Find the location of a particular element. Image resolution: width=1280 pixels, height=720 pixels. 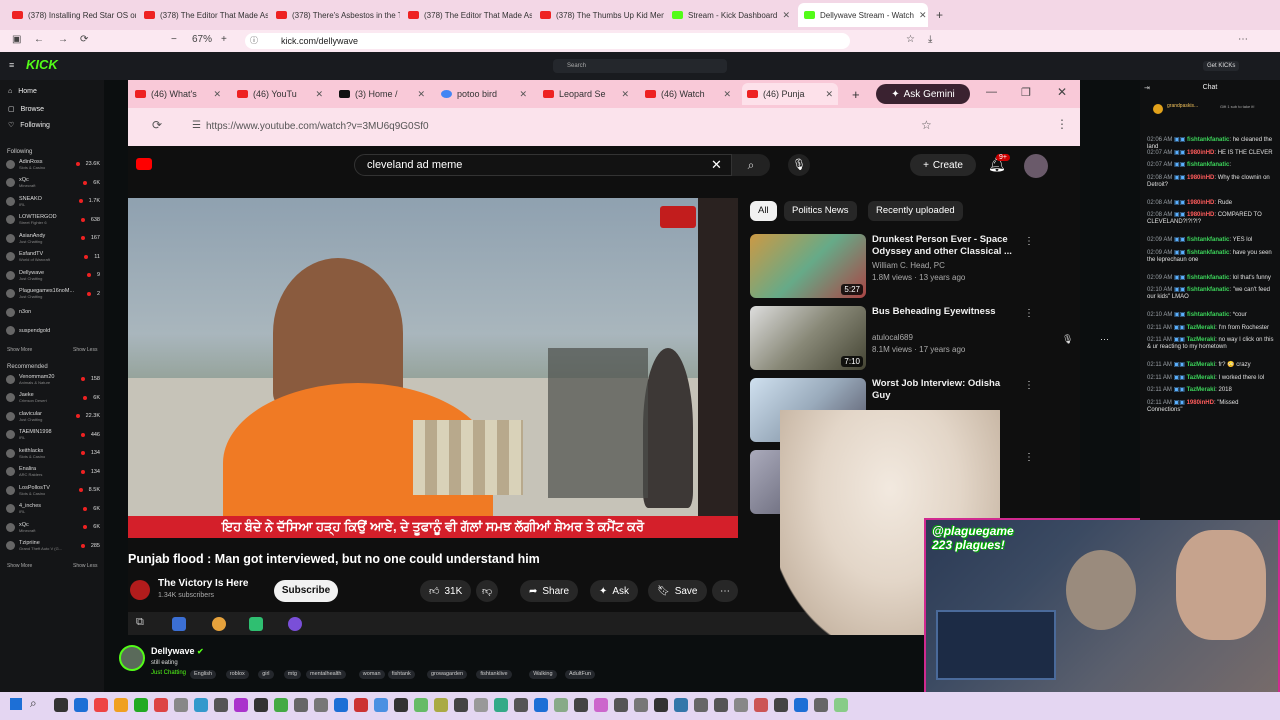

stream-tag: mtg is located at coordinates (292, 674).